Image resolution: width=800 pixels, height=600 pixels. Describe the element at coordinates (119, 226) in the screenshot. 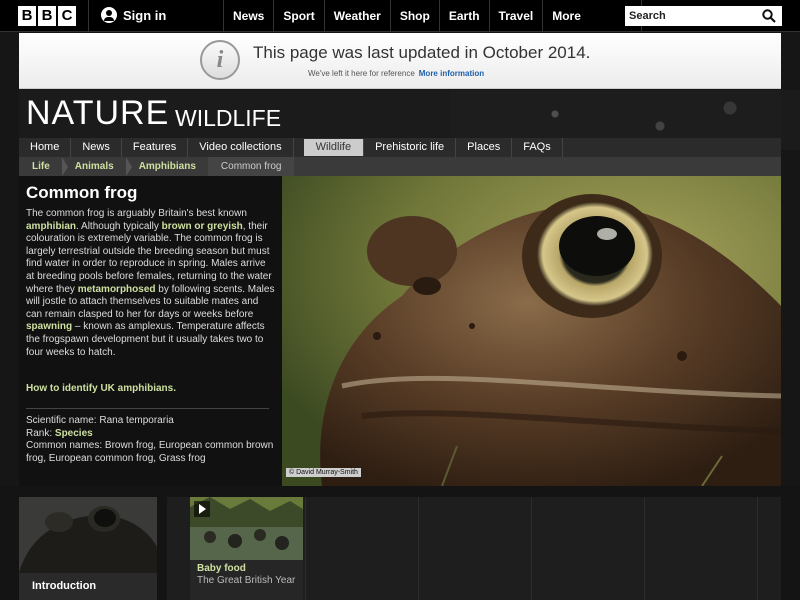

I see `body-text: . Although typically` at that location.